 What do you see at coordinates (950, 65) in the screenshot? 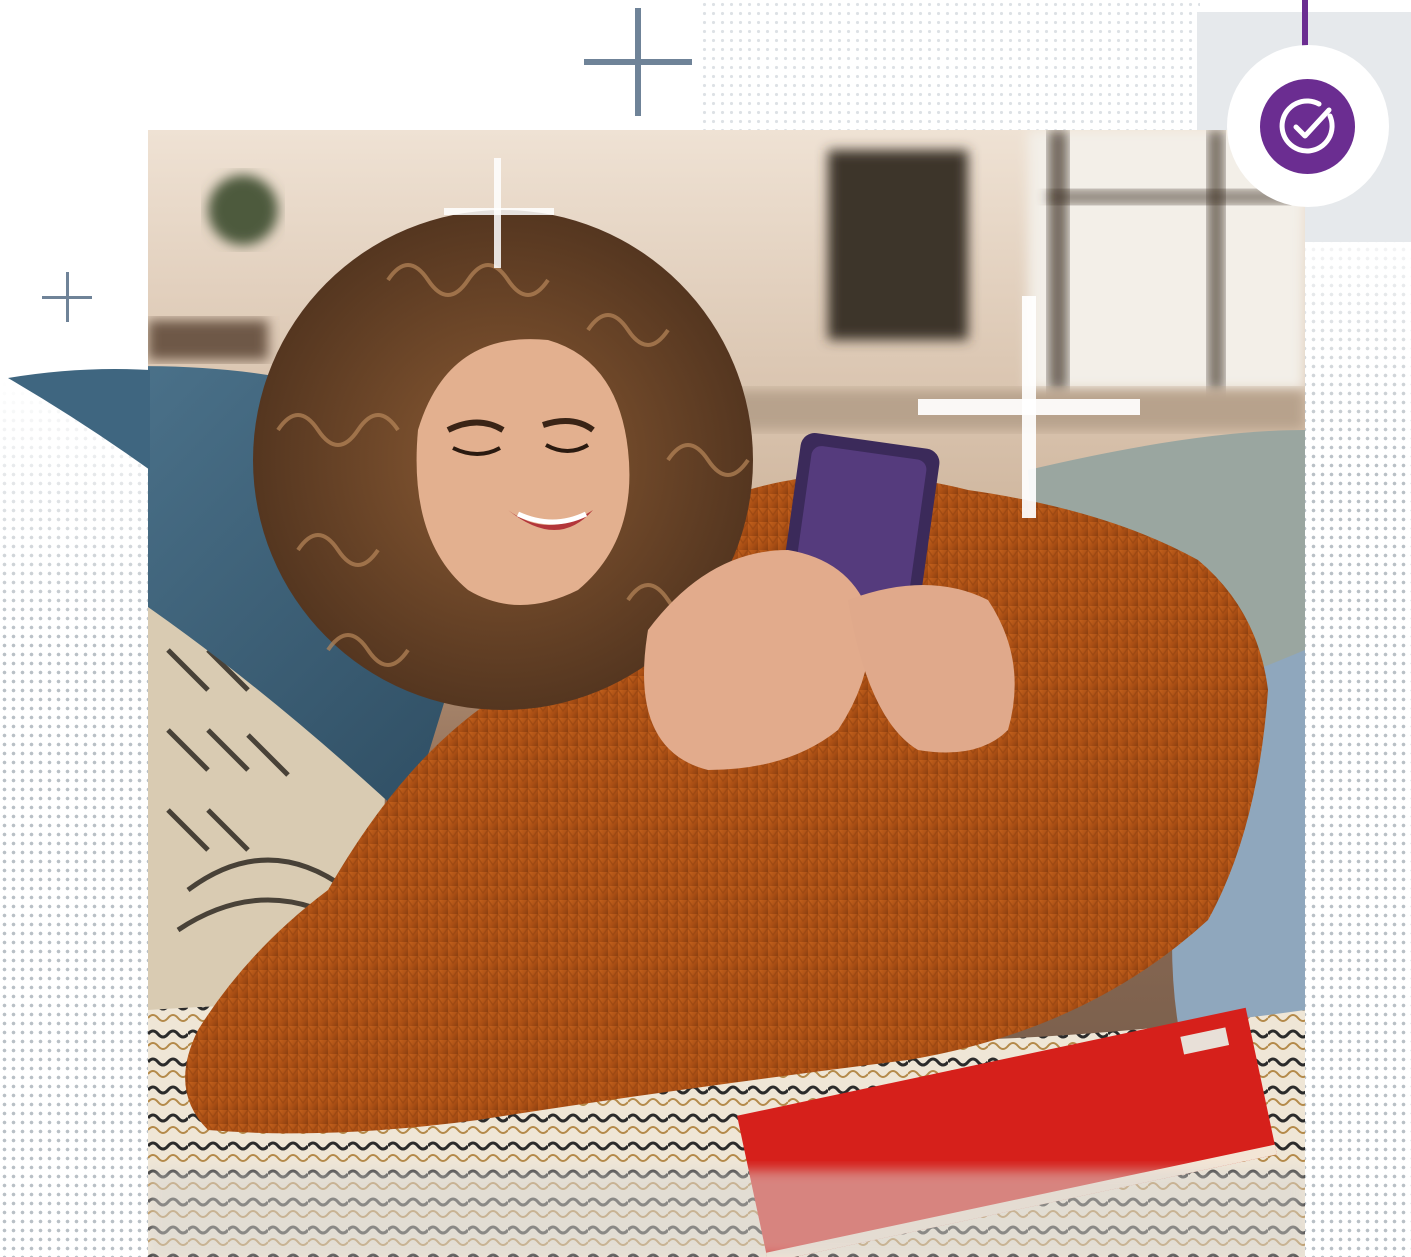
I see `halftone-pattern-top` at bounding box center [950, 65].